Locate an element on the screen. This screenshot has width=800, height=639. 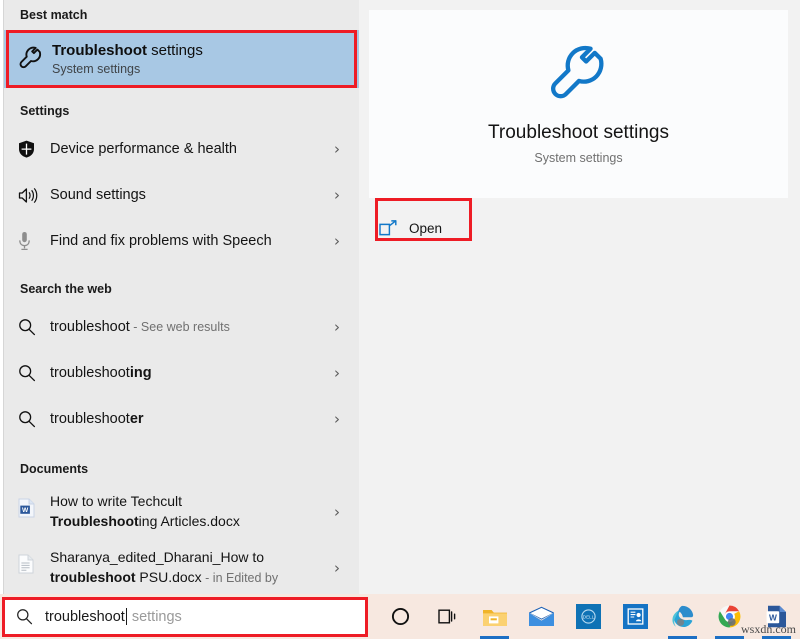
settings-item-device-performance-health: Device performance & health › is located at coordinates (181, 149).